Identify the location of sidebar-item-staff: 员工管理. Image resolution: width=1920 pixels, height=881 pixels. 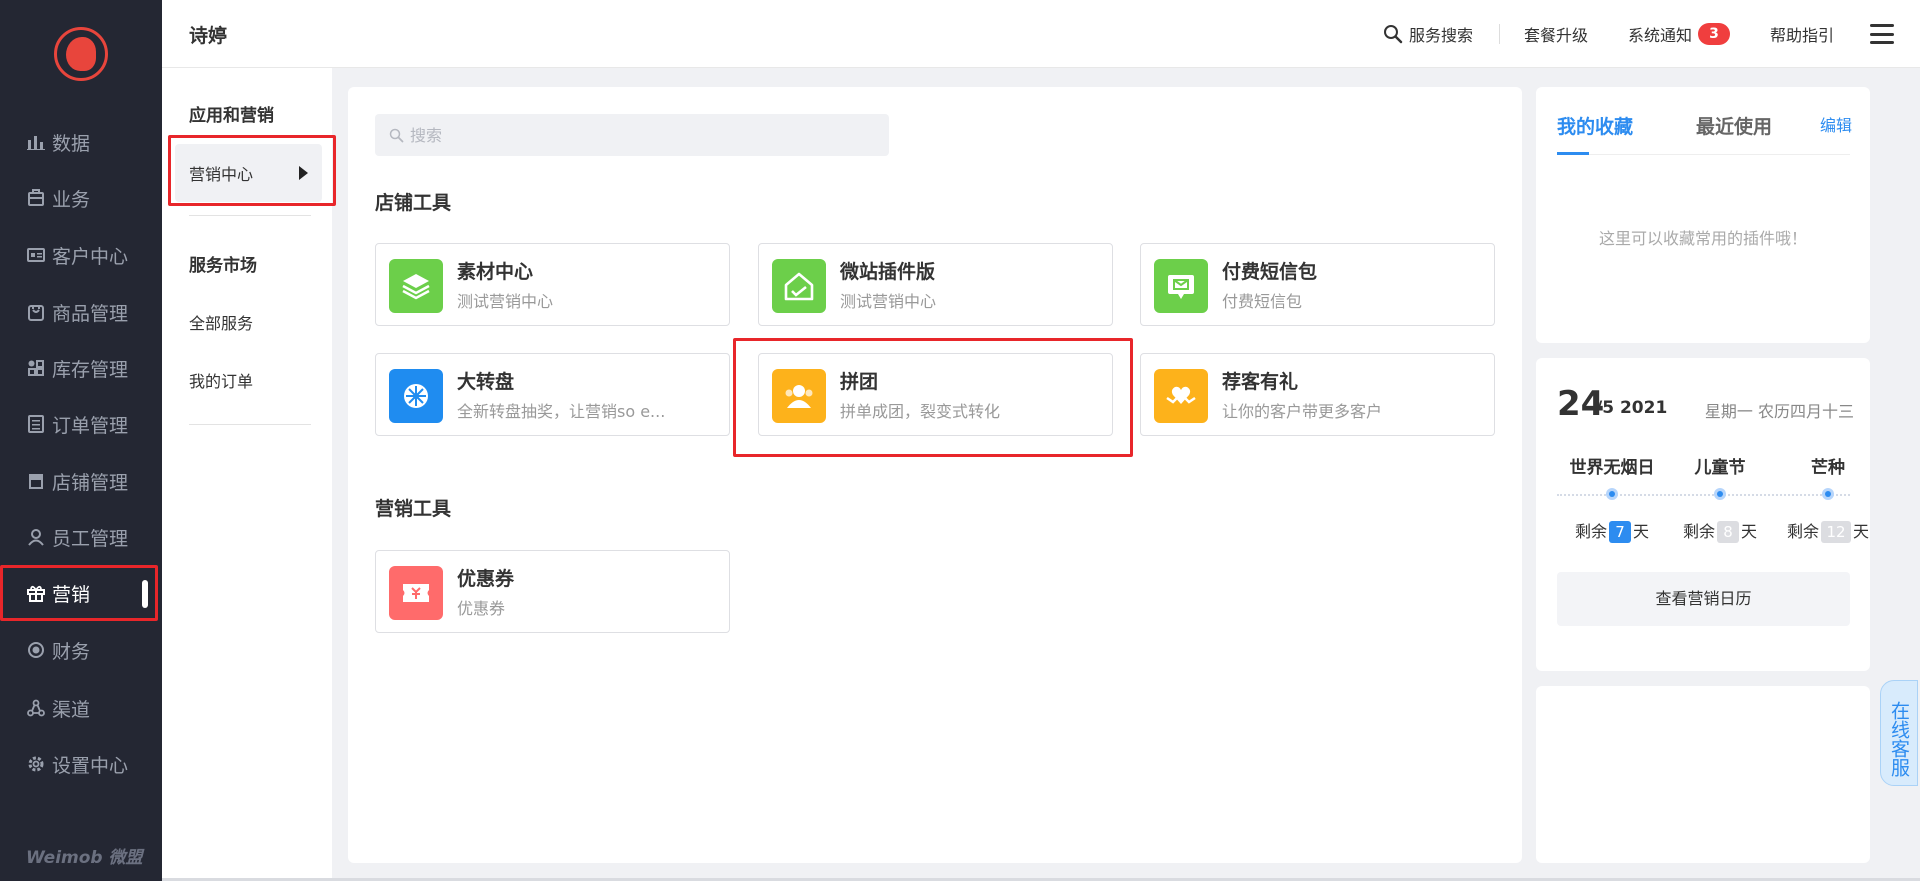
(81, 537).